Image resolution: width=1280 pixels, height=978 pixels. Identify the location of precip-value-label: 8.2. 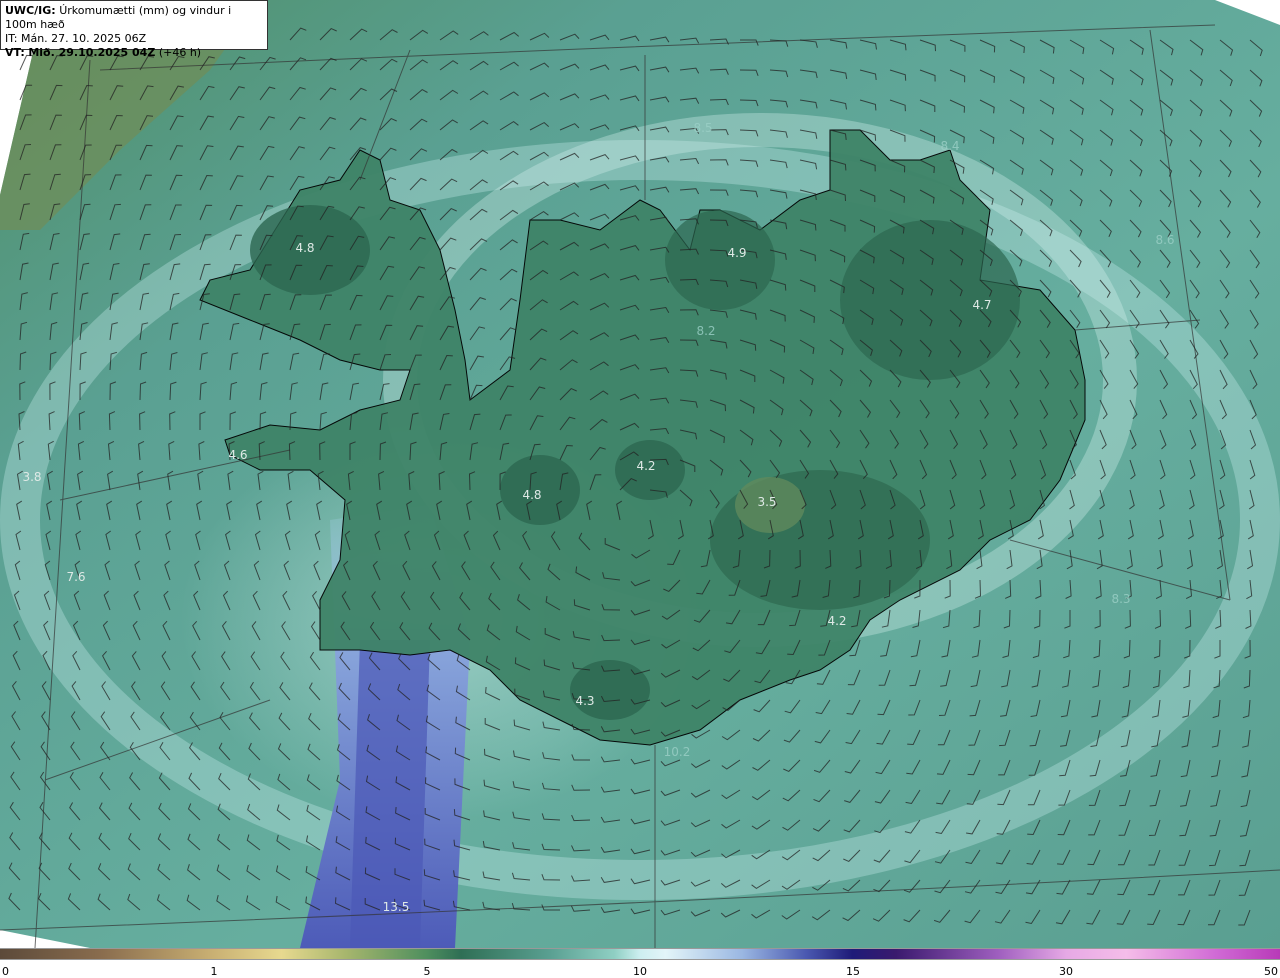
(706, 331).